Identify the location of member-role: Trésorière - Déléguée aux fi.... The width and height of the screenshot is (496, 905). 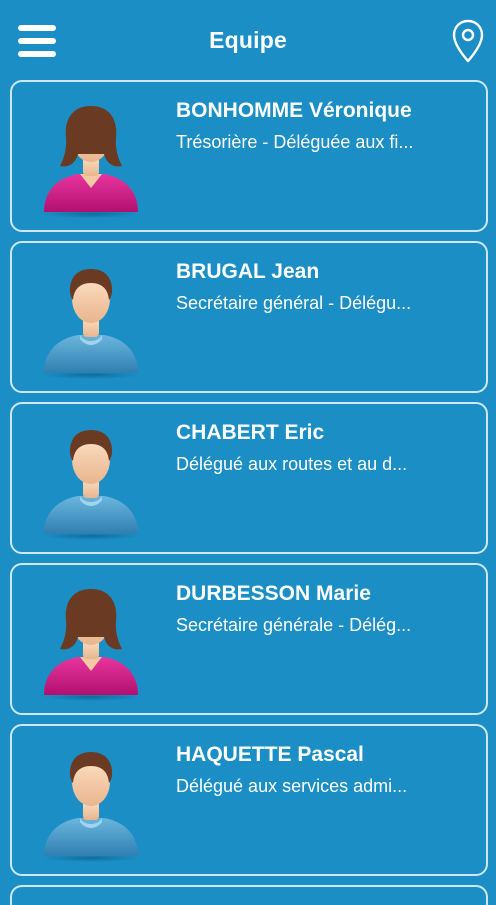
(295, 142).